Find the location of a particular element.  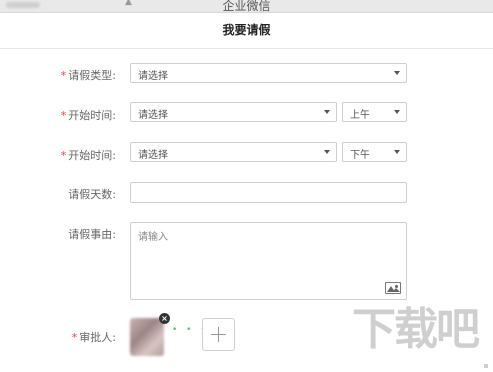

approver-label: * 审批人: is located at coordinates (93, 337).